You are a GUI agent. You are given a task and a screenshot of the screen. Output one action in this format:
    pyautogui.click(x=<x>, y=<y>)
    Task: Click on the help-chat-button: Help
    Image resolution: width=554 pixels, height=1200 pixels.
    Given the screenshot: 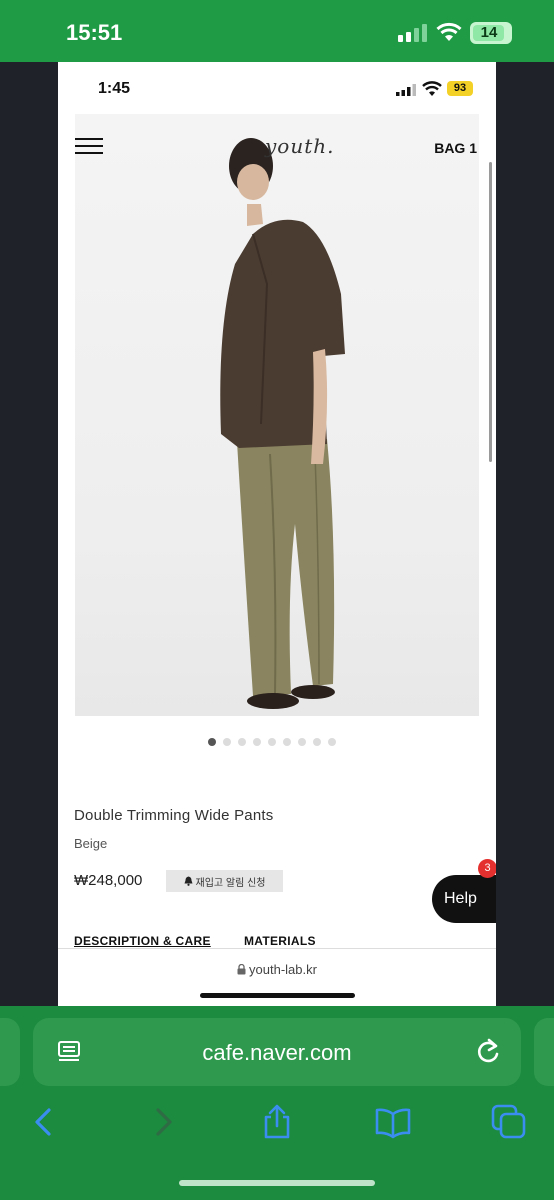 What is the action you would take?
    pyautogui.click(x=464, y=899)
    